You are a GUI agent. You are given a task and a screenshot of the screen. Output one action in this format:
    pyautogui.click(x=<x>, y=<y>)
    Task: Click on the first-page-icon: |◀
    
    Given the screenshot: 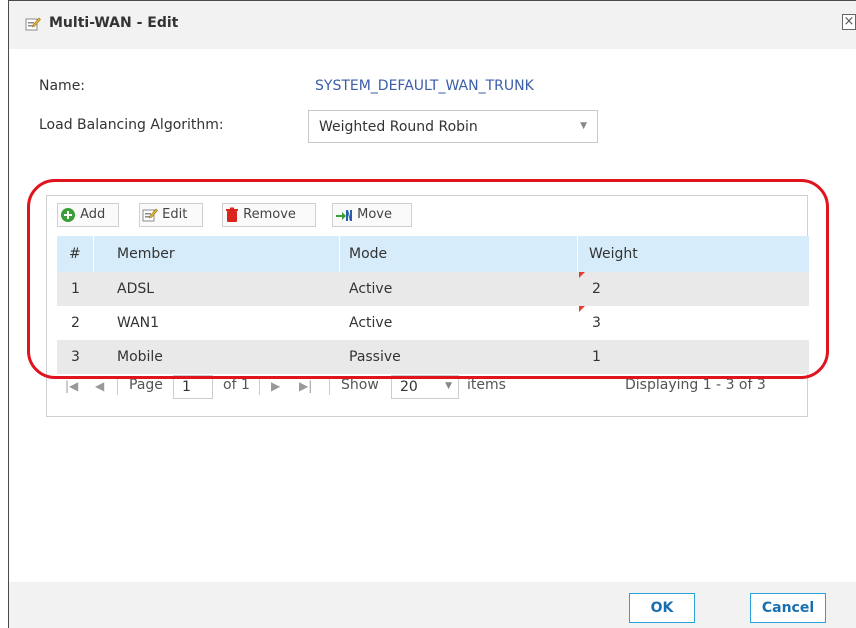 What is the action you would take?
    pyautogui.click(x=71, y=386)
    